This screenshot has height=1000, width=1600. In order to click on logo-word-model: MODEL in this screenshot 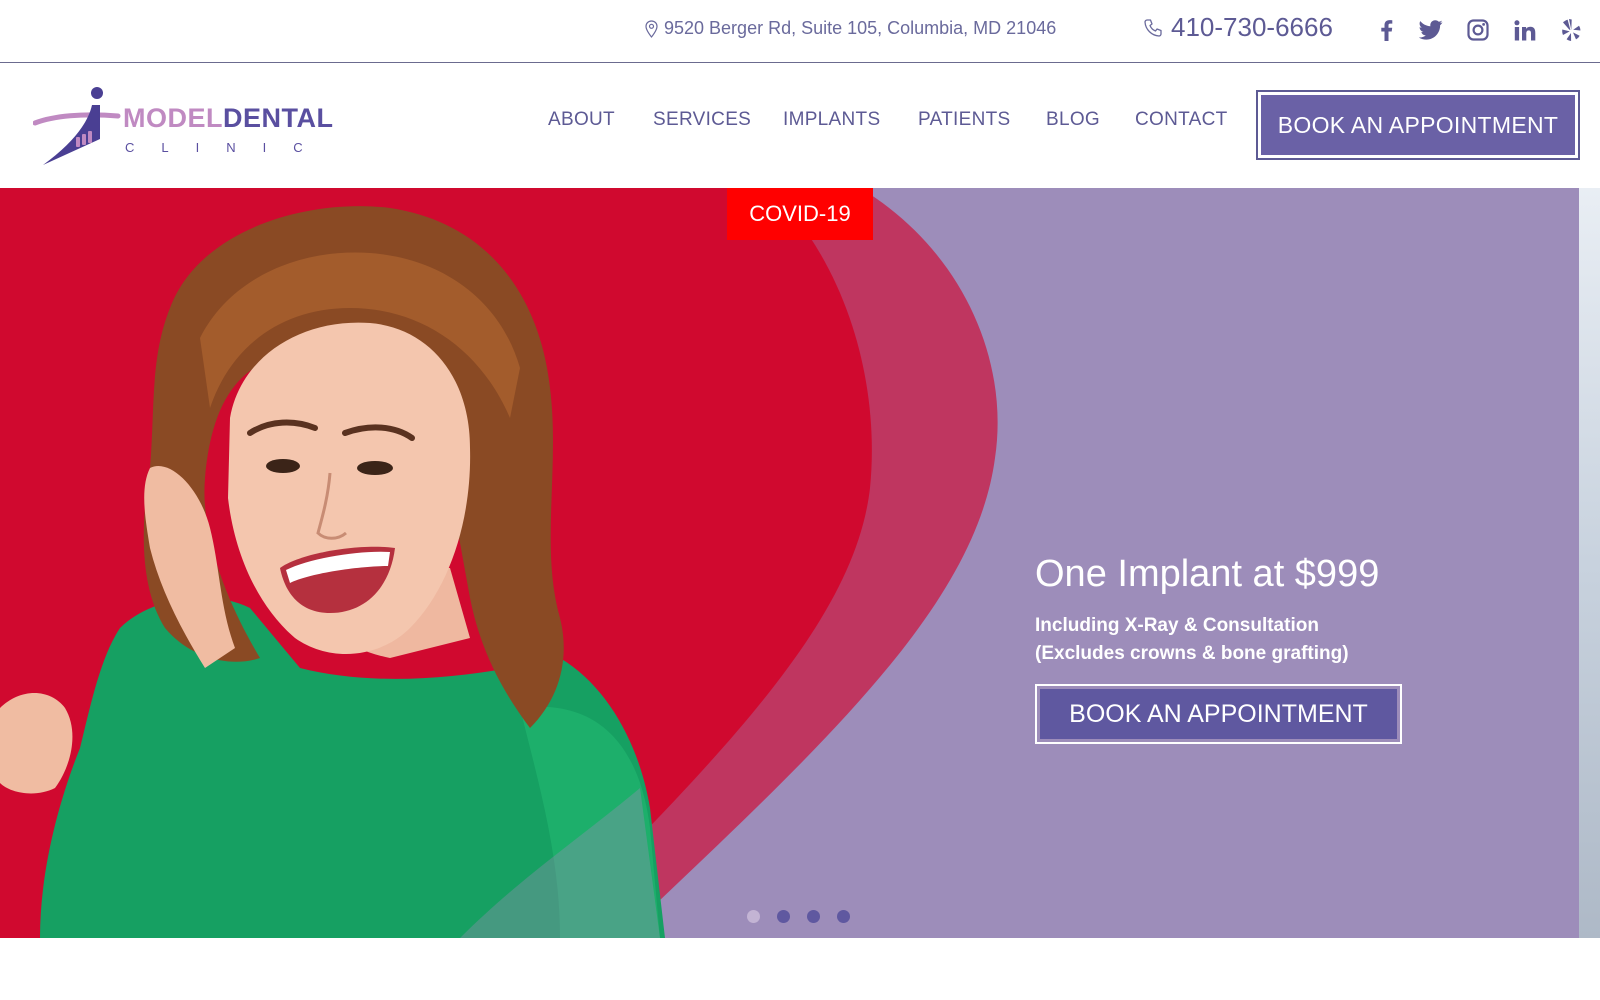, I will do `click(173, 118)`.